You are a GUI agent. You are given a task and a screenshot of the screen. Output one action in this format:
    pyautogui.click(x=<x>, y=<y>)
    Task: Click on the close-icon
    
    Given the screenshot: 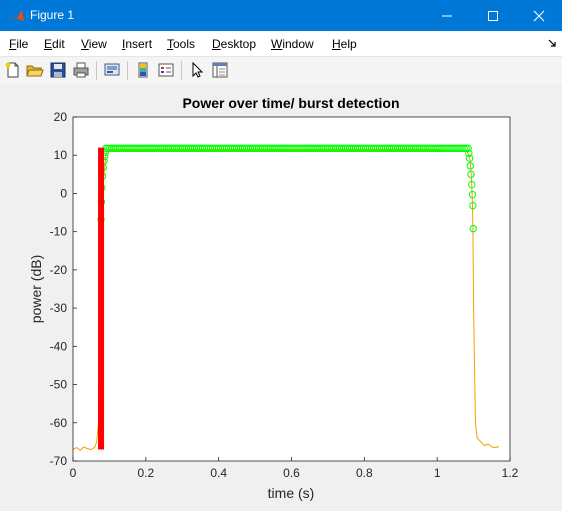 What is the action you would take?
    pyautogui.click(x=539, y=16)
    